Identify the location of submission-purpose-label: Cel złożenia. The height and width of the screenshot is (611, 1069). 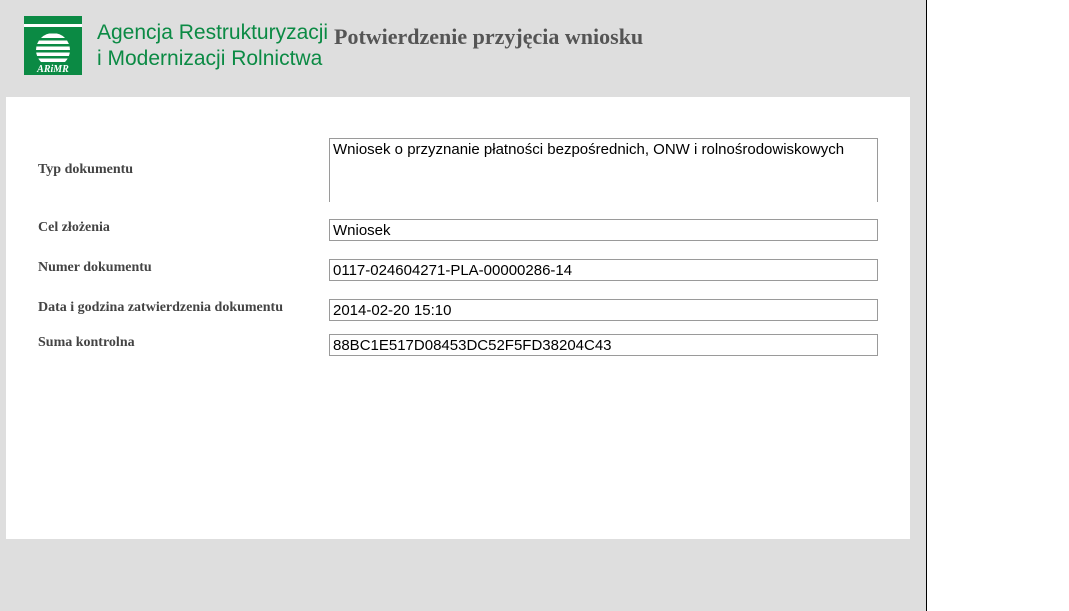
(74, 227).